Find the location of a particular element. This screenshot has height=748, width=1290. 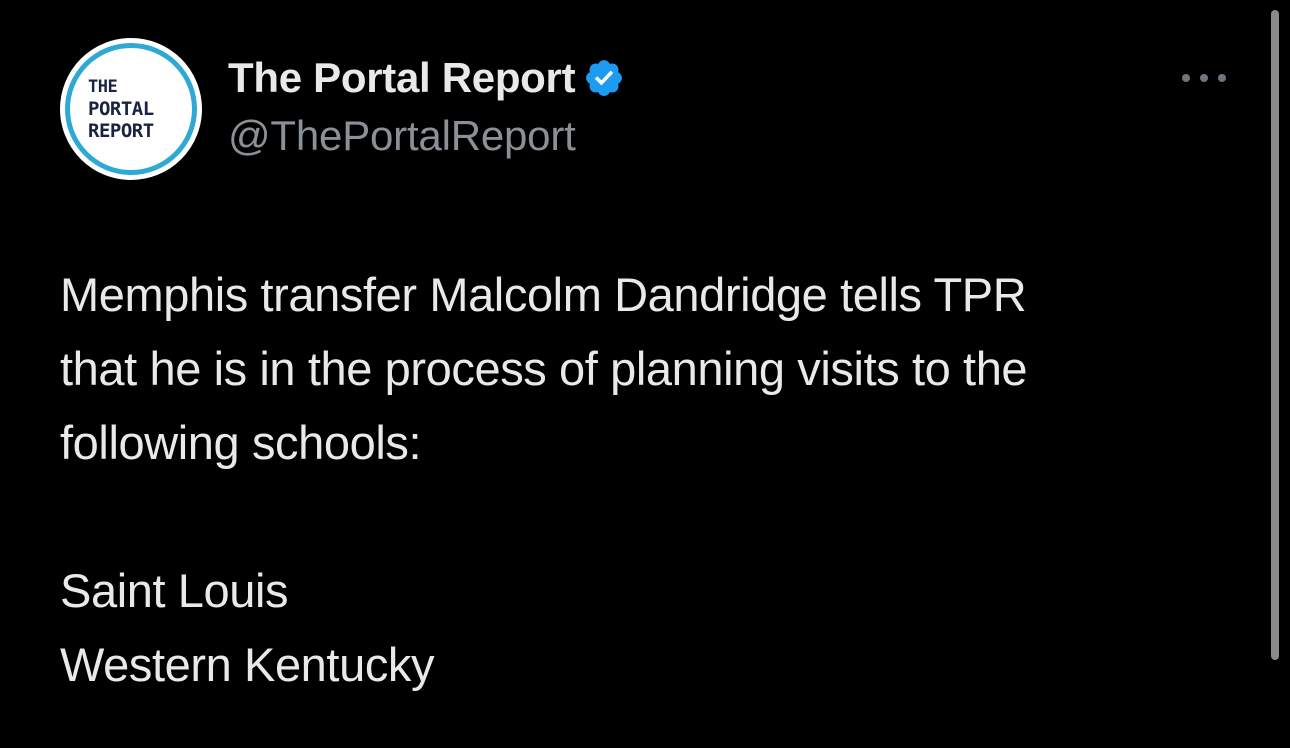

scrollbar is located at coordinates (1275, 335).